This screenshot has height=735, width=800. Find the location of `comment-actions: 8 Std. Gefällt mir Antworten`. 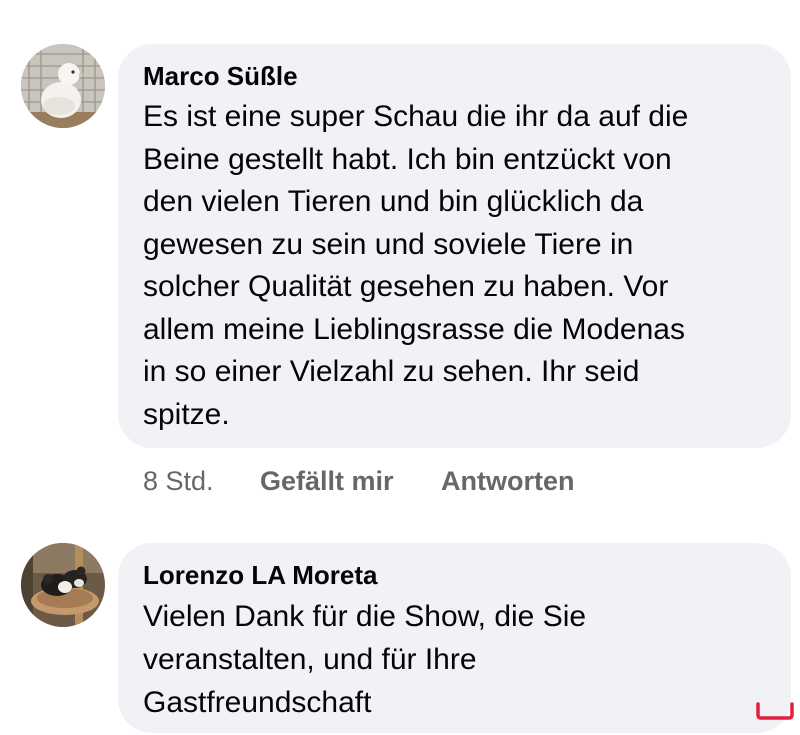

comment-actions: 8 Std. Gefällt mir Antworten is located at coordinates (358, 481).